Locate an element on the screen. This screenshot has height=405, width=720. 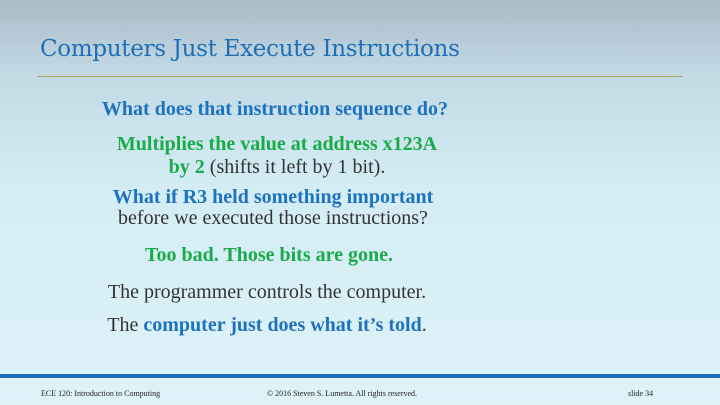
statement-2-emphasis: computer just does what it’s told is located at coordinates (282, 325).